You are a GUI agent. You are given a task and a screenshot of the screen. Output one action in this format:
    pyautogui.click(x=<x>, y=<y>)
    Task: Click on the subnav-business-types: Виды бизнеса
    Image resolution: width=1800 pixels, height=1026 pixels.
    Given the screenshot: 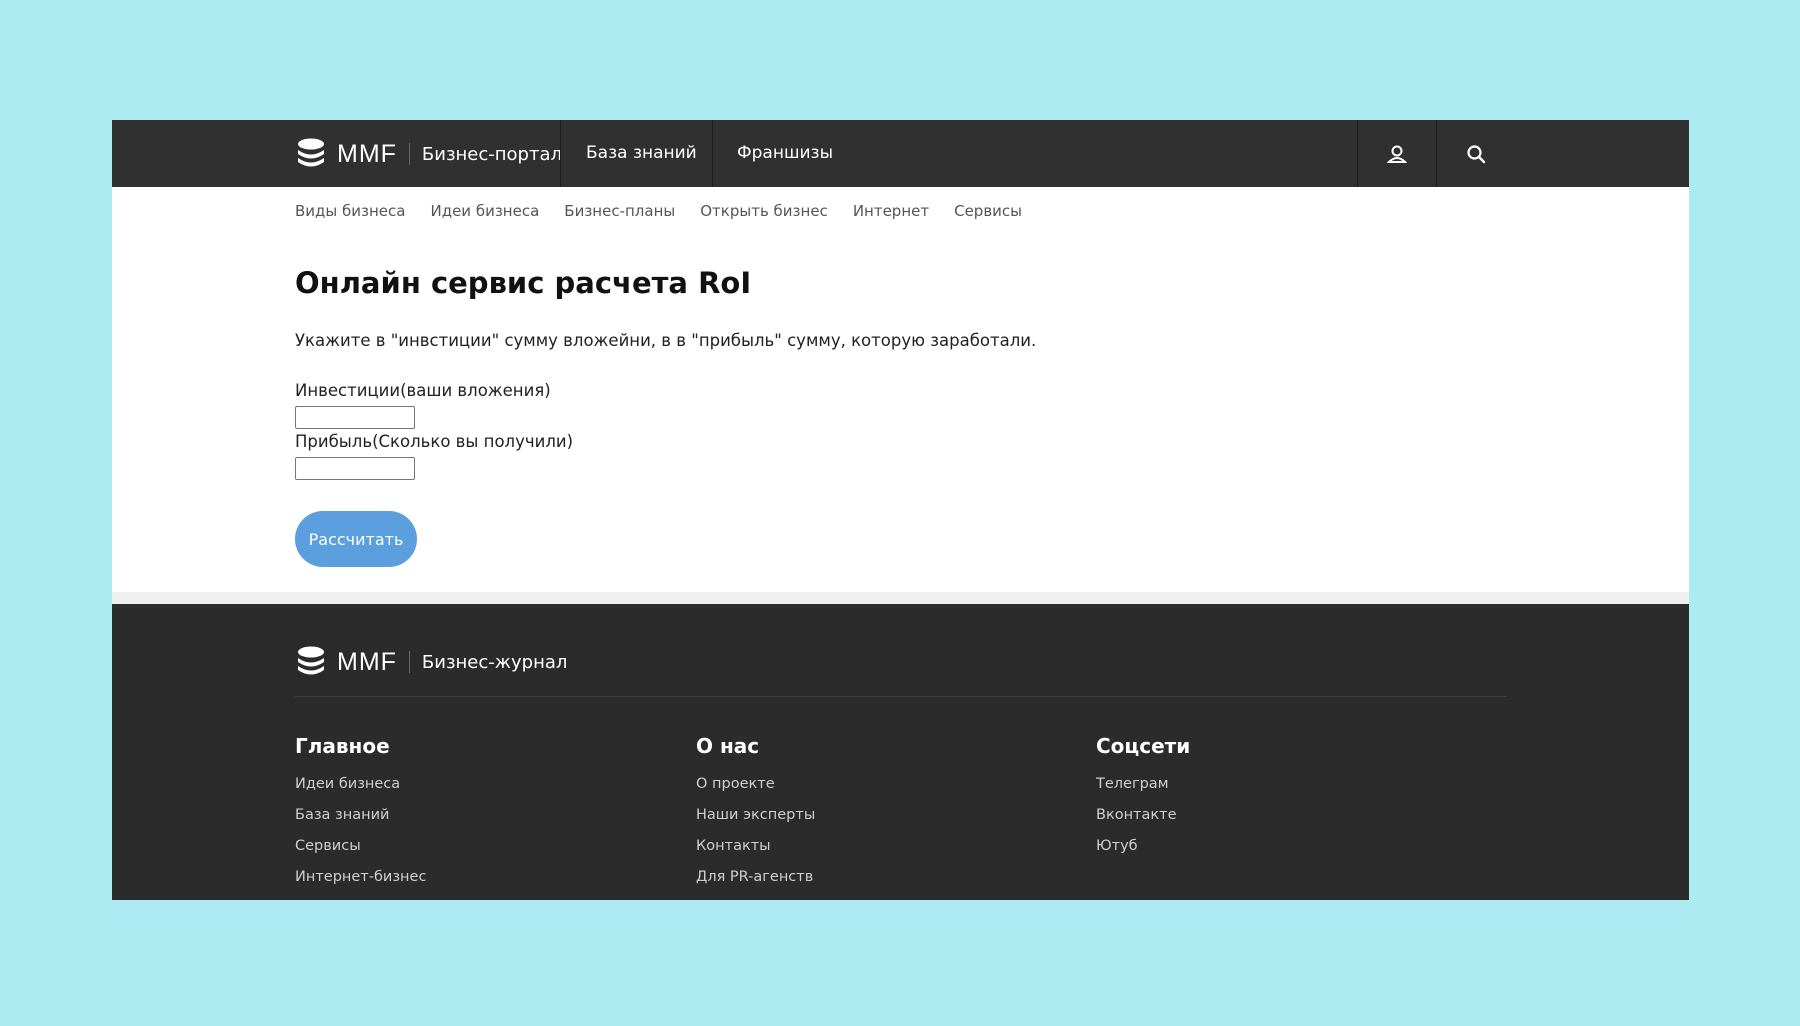 What is the action you would take?
    pyautogui.click(x=350, y=211)
    